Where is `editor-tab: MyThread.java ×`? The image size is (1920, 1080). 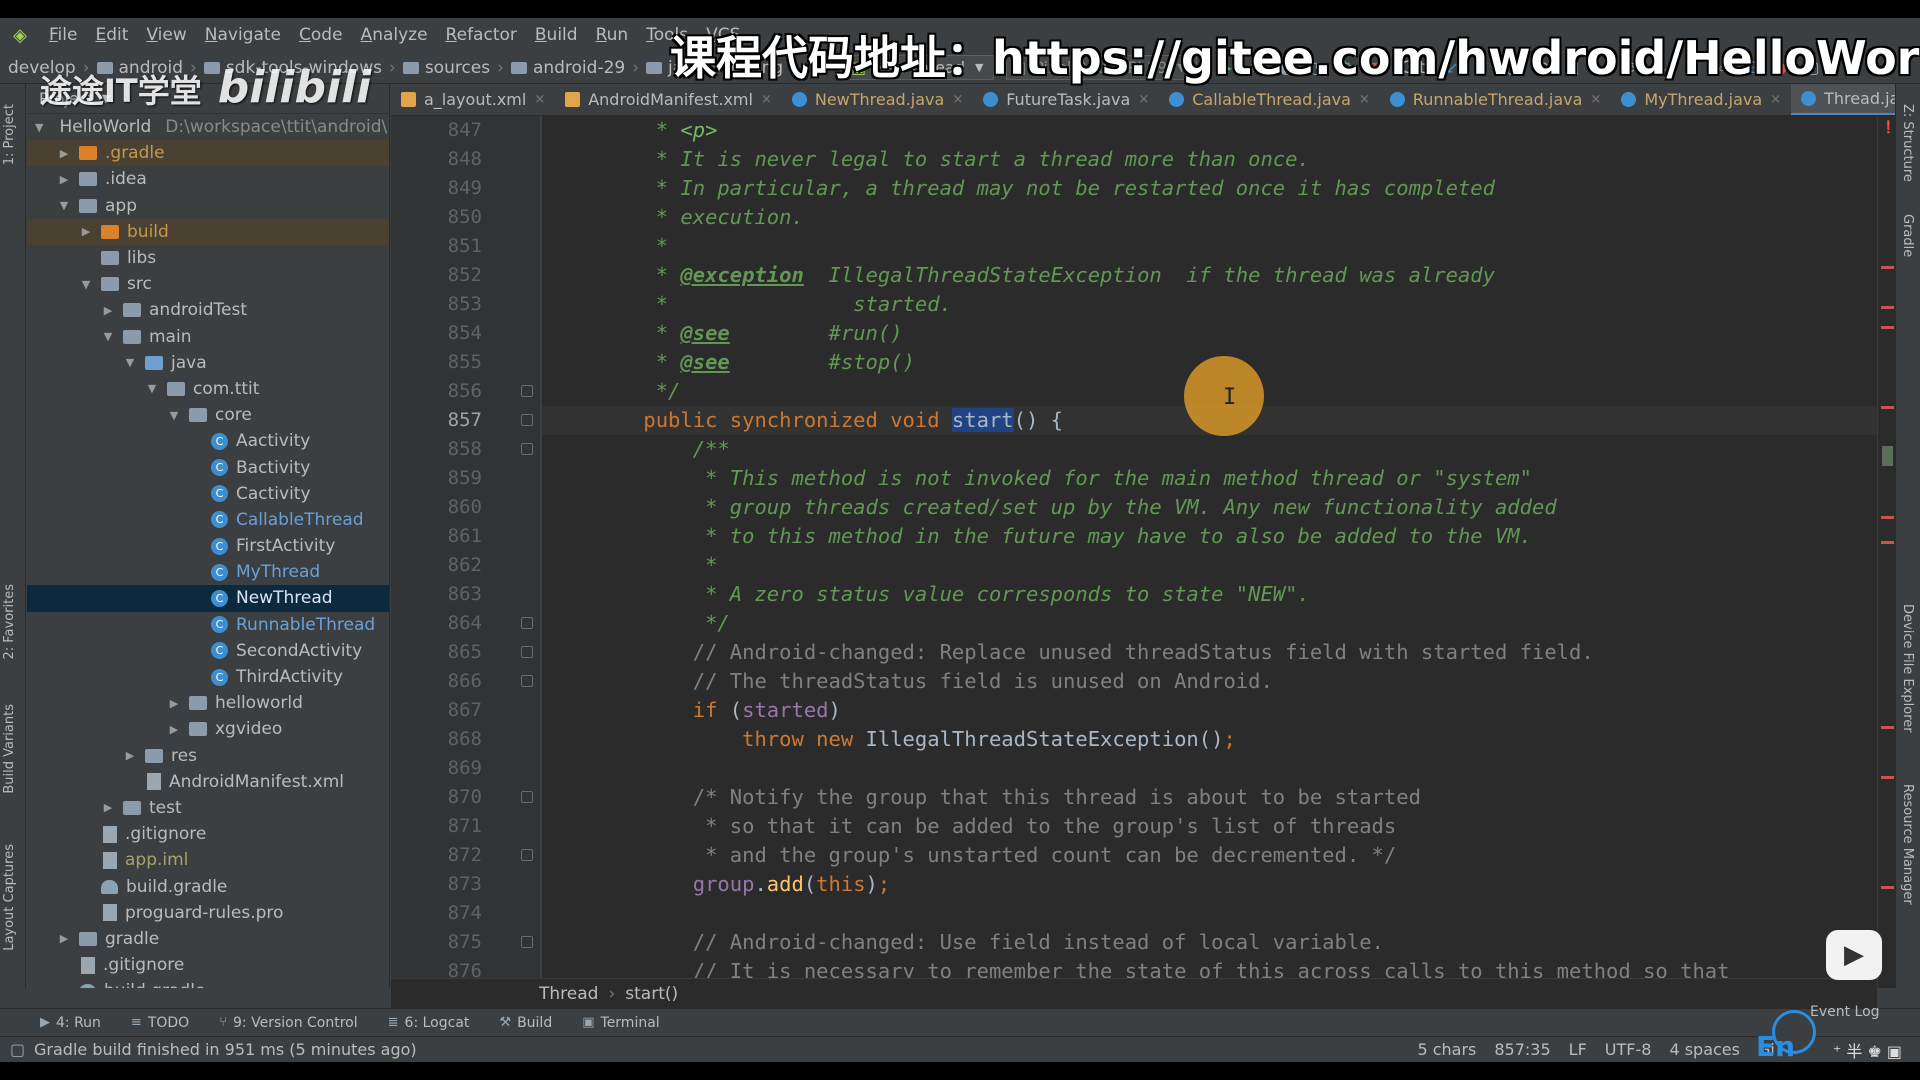
editor-tab: MyThread.java × is located at coordinates (1701, 99).